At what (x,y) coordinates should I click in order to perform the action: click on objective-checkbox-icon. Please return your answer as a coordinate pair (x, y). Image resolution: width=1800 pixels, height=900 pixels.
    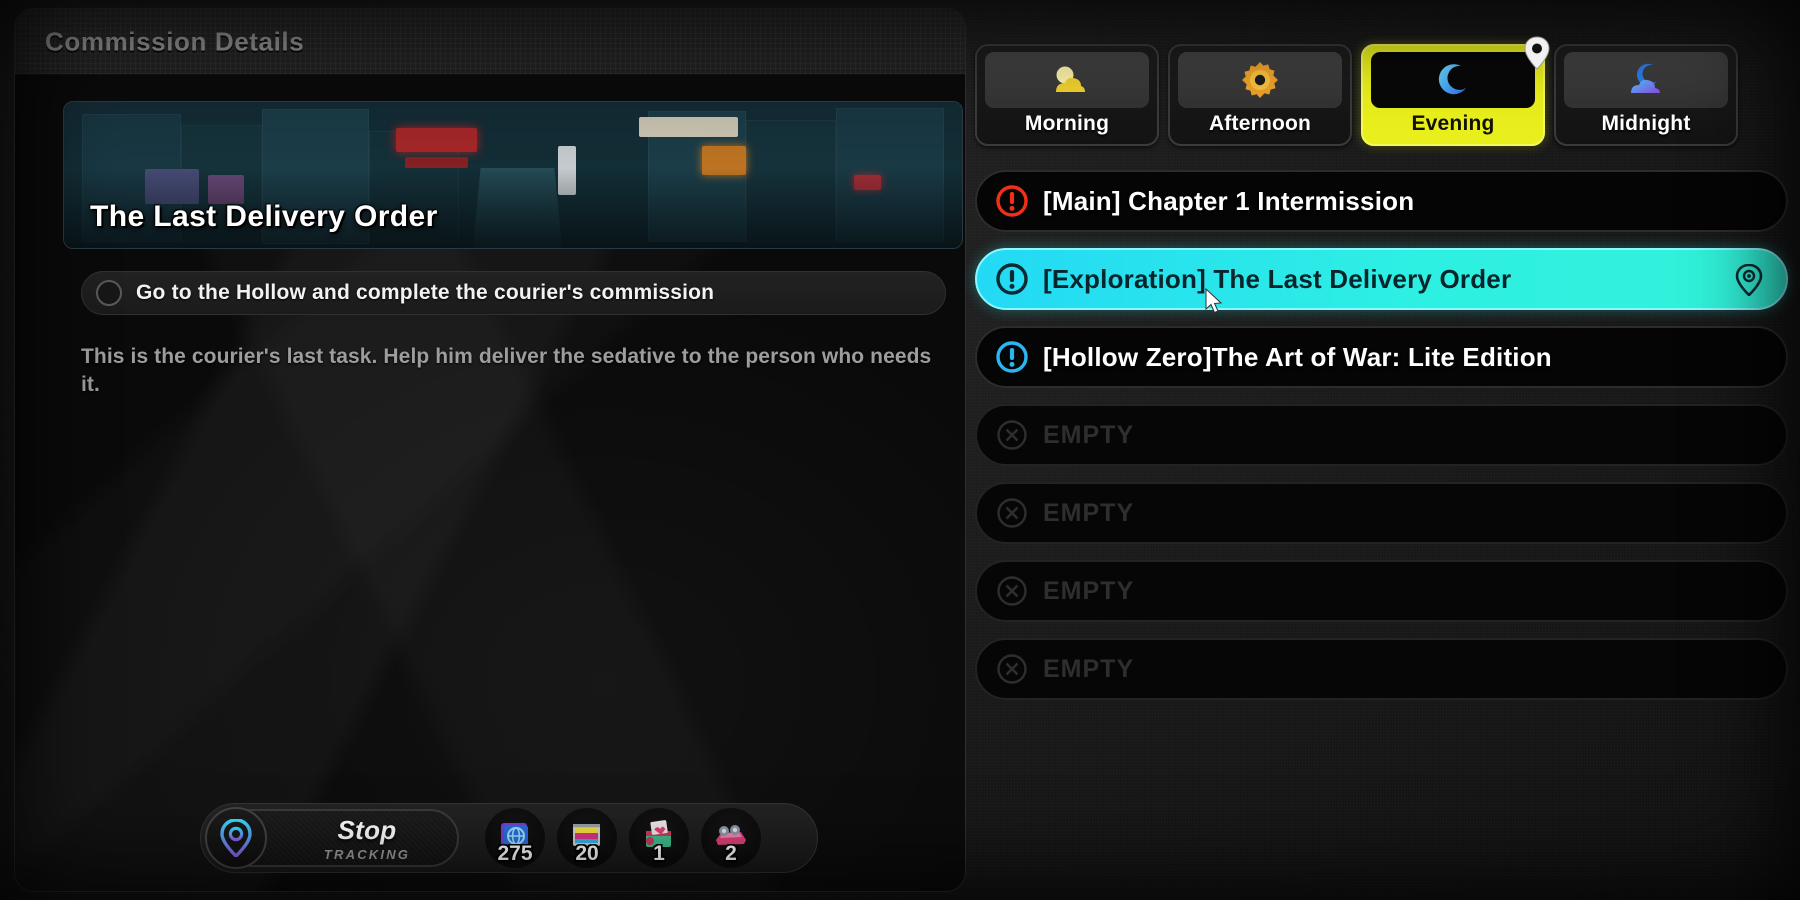
    Looking at the image, I should click on (109, 293).